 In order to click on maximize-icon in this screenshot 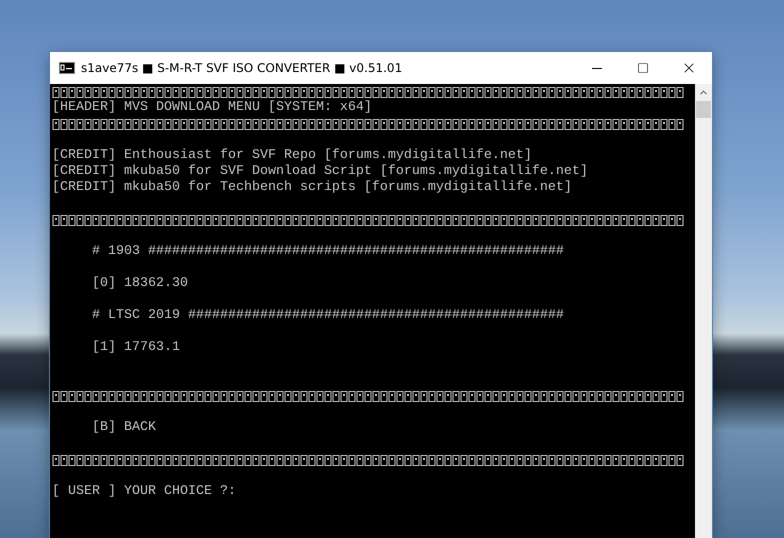, I will do `click(643, 68)`.